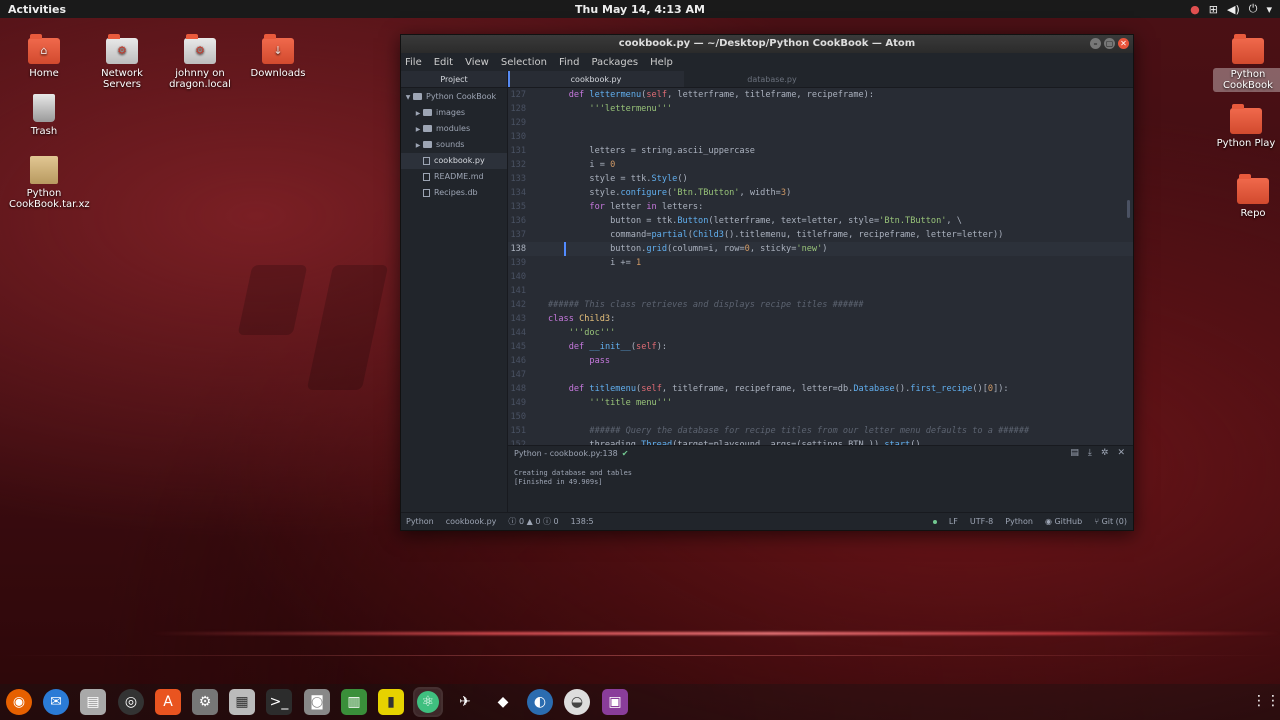  What do you see at coordinates (49, 183) in the screenshot?
I see `desktop-icon-archive: Python CookBook.tar.xz` at bounding box center [49, 183].